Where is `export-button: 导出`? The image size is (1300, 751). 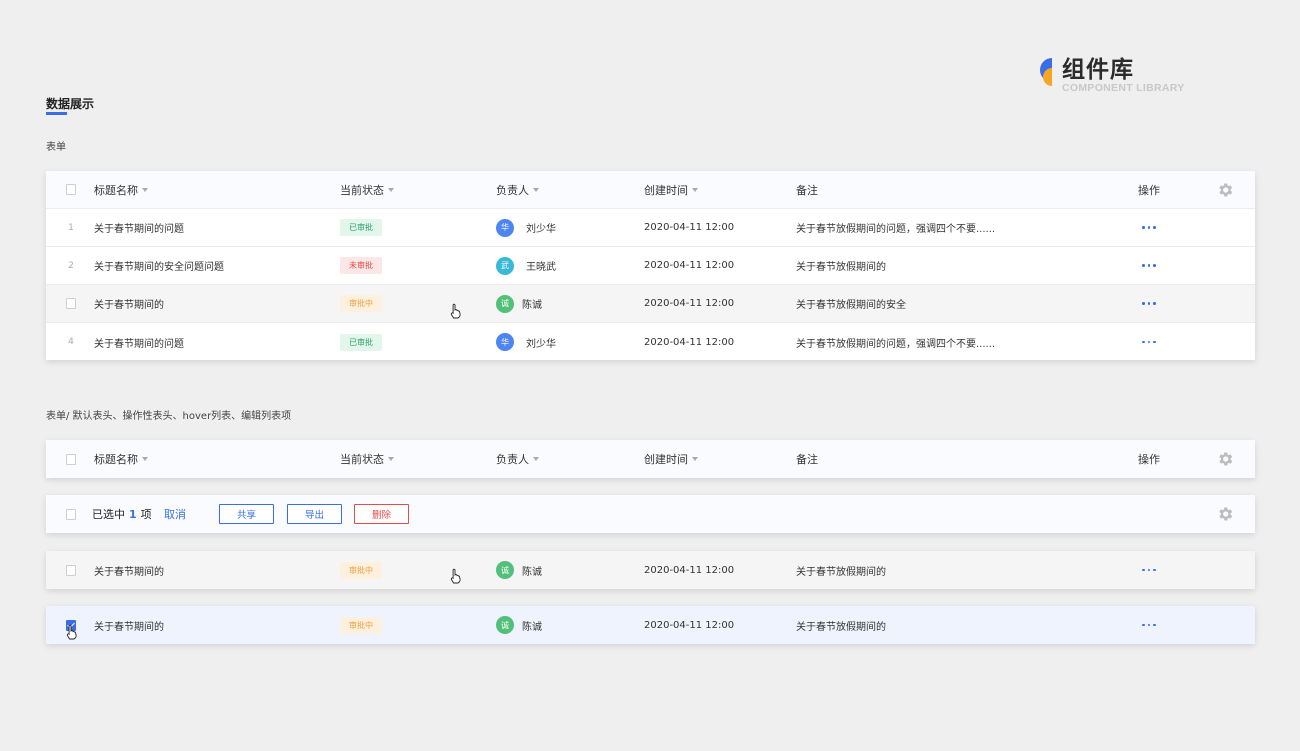 export-button: 导出 is located at coordinates (314, 514).